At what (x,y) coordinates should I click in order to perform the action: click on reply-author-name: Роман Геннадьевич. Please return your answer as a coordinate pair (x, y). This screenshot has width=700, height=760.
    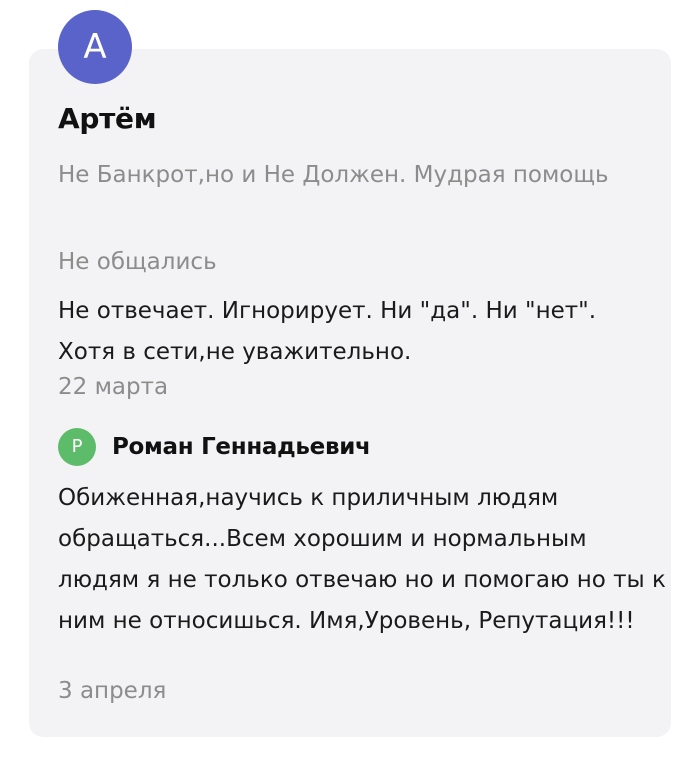
    Looking at the image, I should click on (241, 447).